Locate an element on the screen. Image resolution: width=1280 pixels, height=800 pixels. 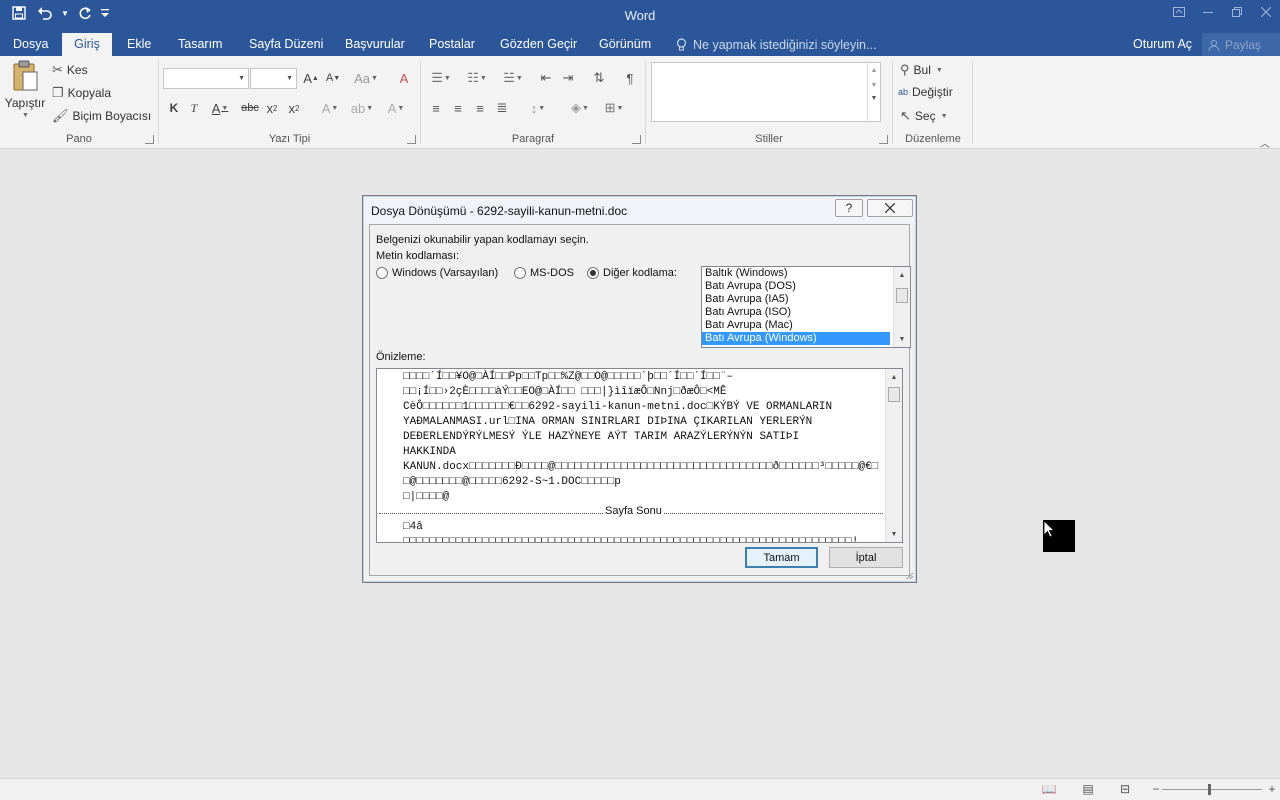
text-effects-icon: A ▼ is located at coordinates (330, 108).